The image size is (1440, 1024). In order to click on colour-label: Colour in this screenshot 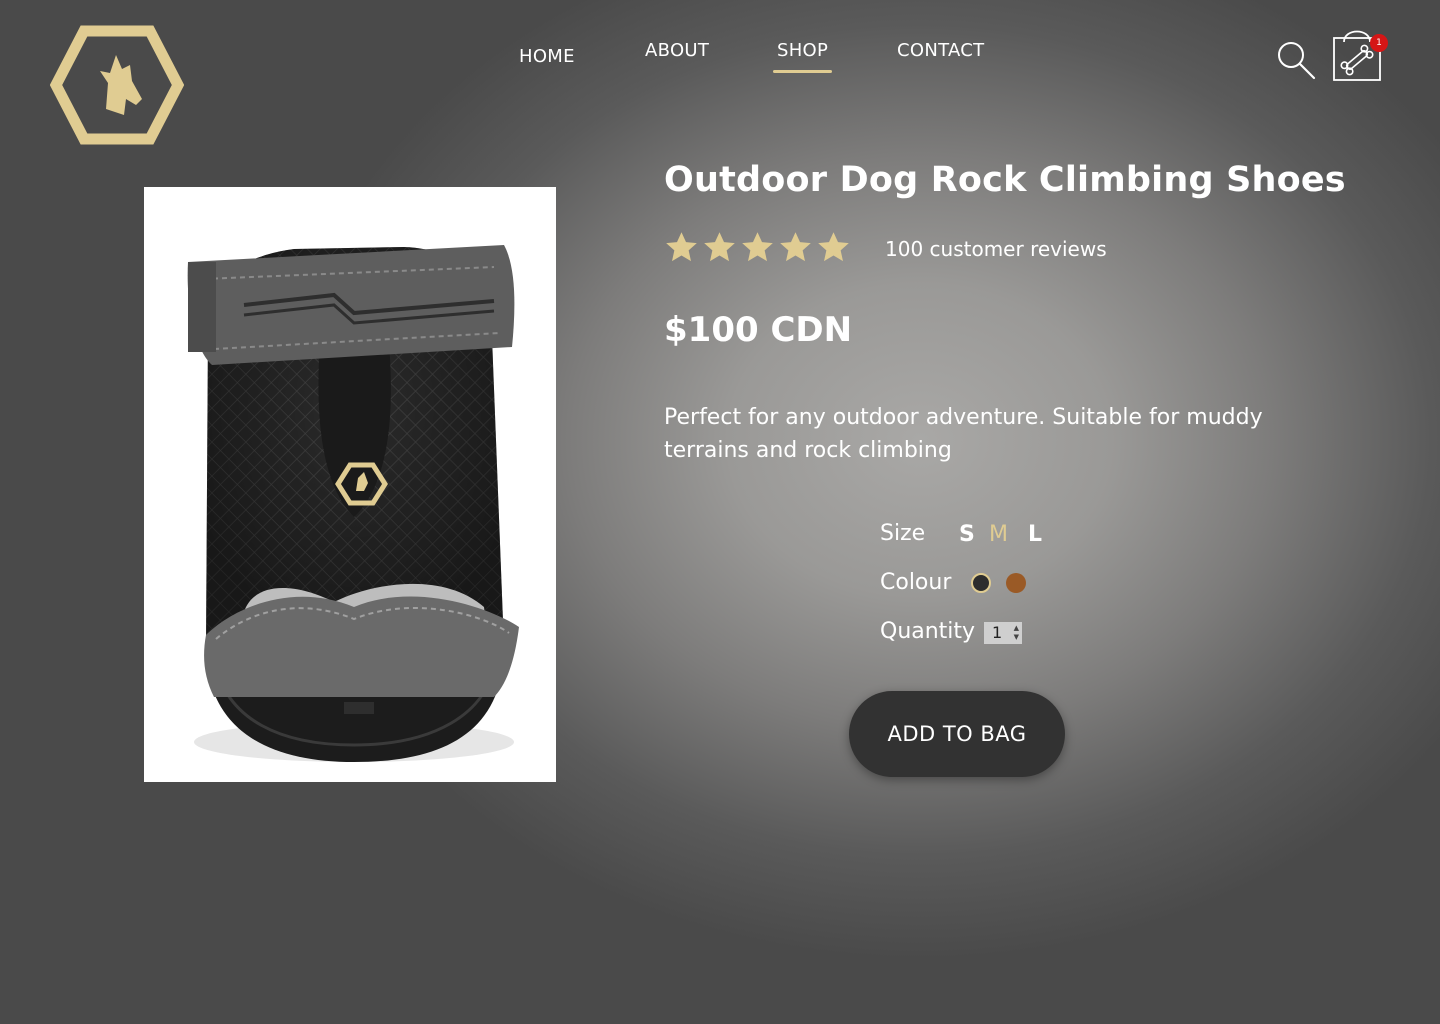, I will do `click(916, 582)`.